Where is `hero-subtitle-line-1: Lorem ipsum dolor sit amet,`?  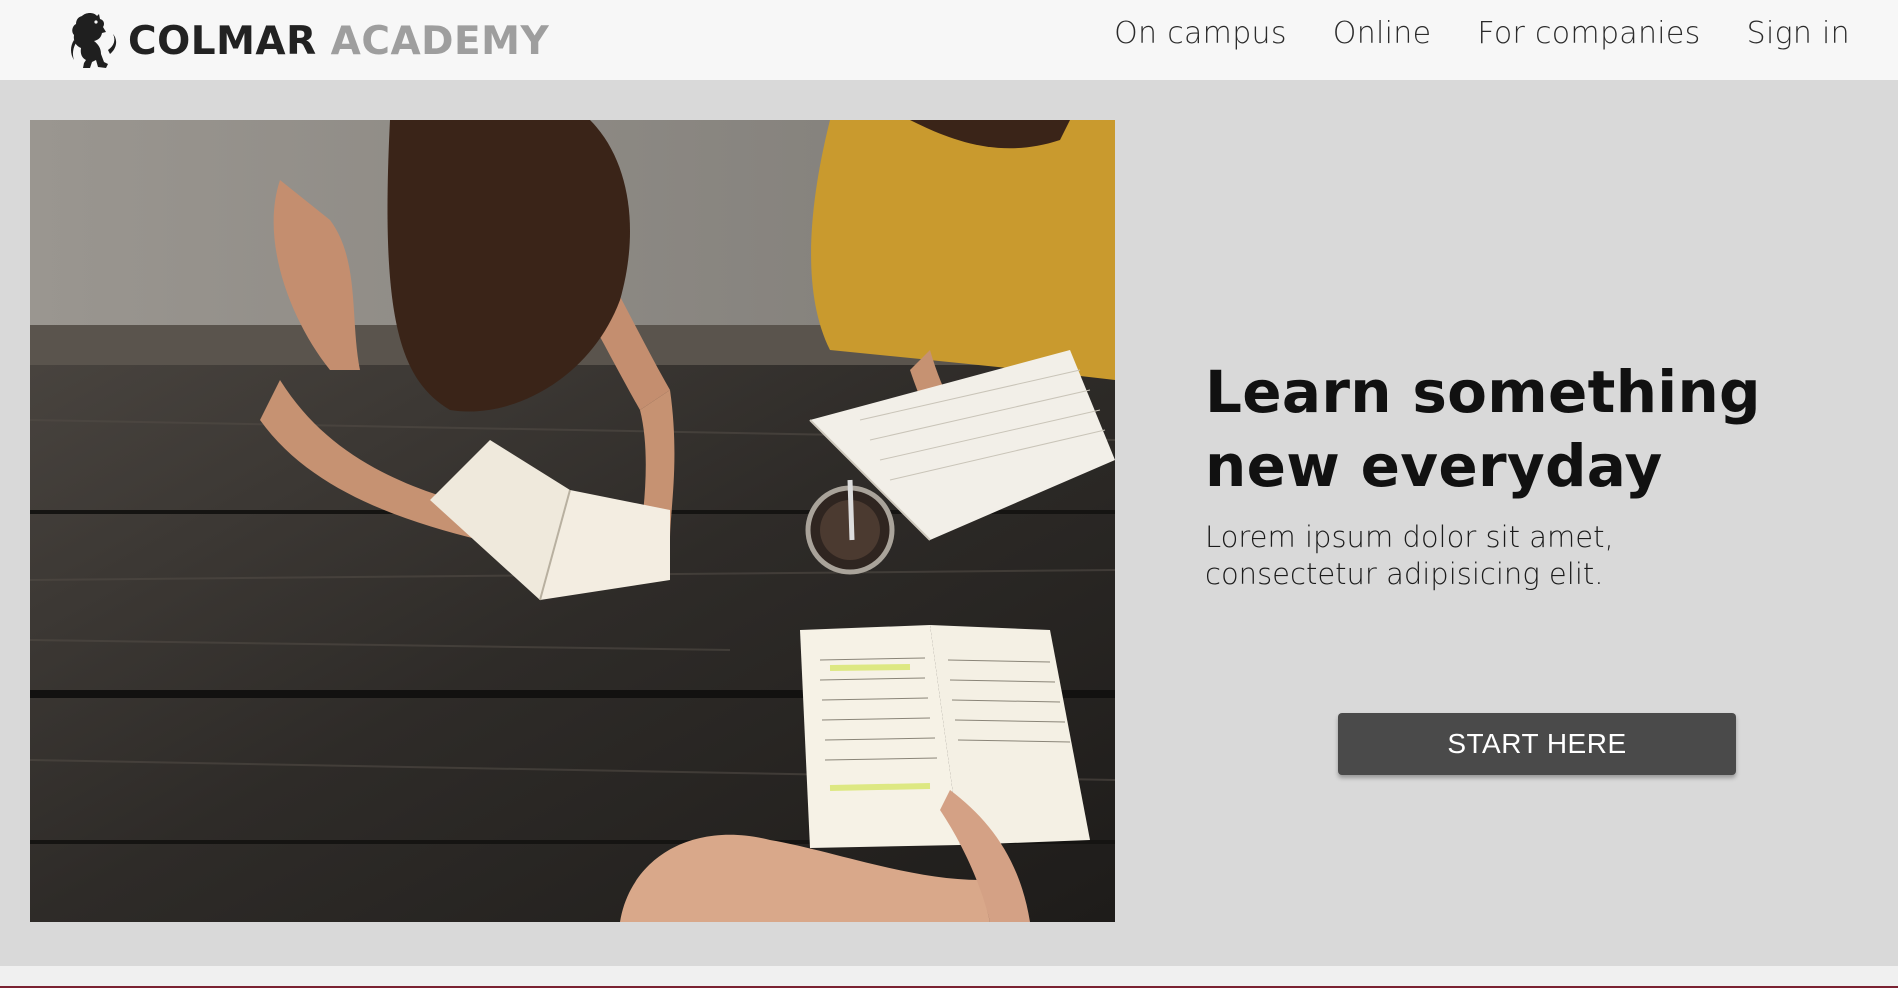
hero-subtitle-line-1: Lorem ipsum dolor sit amet, is located at coordinates (1409, 537).